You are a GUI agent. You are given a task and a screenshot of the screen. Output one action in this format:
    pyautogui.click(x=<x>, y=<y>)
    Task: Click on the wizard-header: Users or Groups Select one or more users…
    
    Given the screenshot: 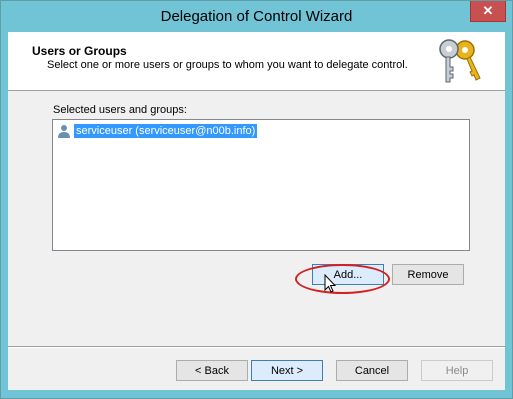 What is the action you would take?
    pyautogui.click(x=256, y=61)
    